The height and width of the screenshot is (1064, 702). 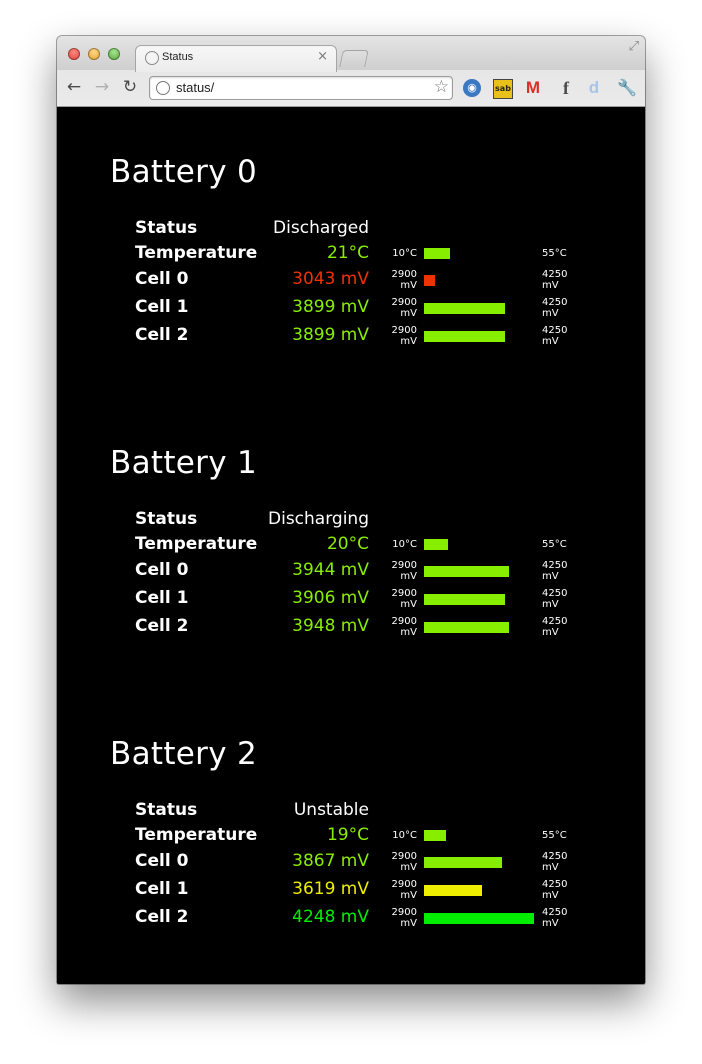 I want to click on status-row: Status Discharged, so click(x=351, y=232).